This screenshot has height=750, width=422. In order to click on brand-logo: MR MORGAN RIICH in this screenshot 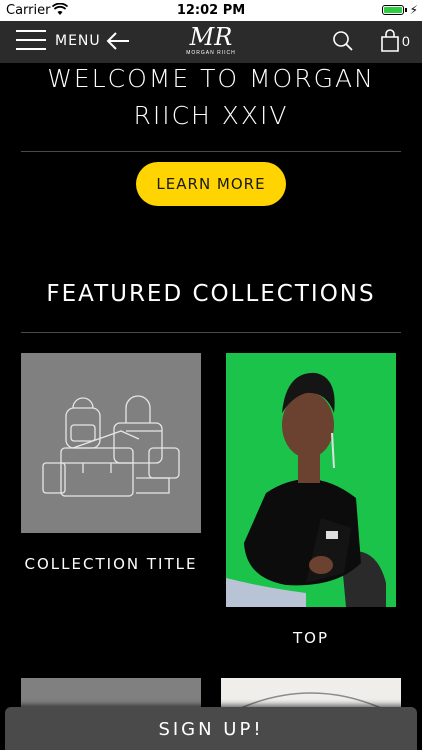, I will do `click(211, 42)`.